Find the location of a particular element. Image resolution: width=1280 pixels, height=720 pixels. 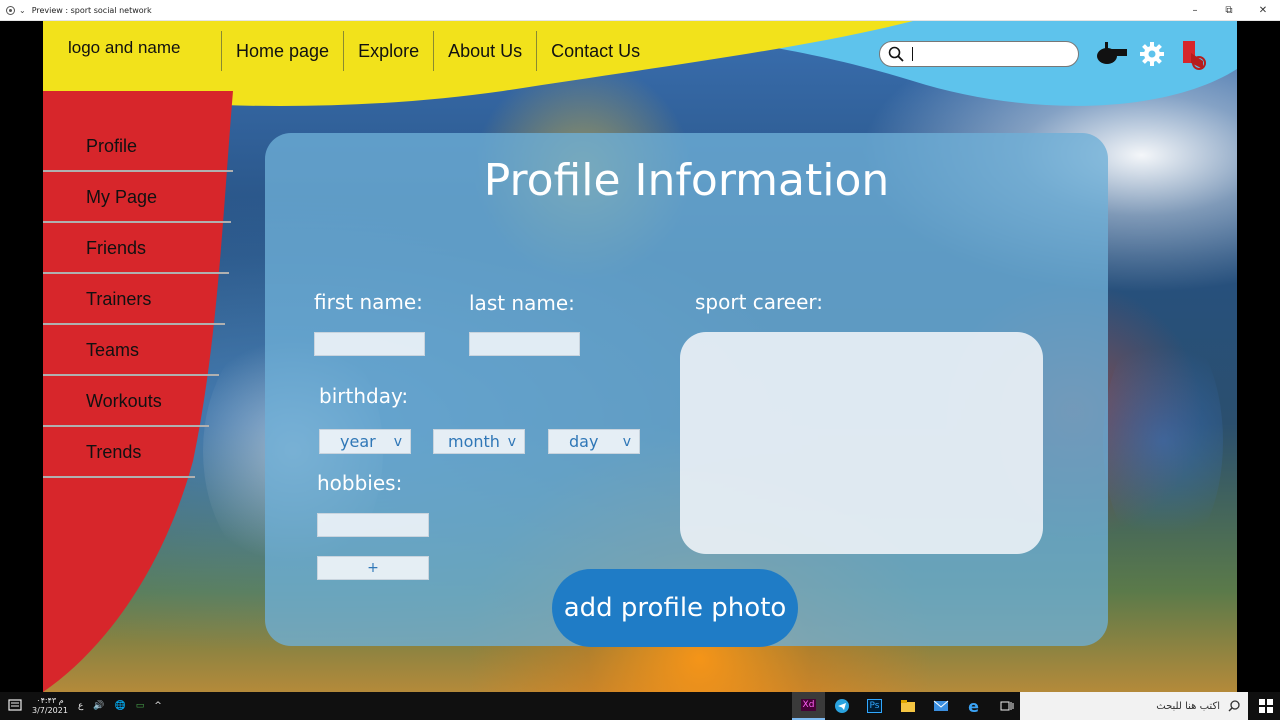

last-name-label: last name: is located at coordinates (522, 303).